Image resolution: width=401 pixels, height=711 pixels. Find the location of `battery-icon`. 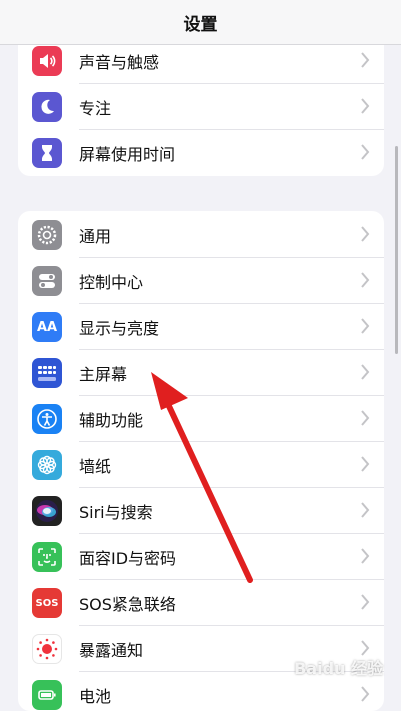

battery-icon is located at coordinates (47, 695).